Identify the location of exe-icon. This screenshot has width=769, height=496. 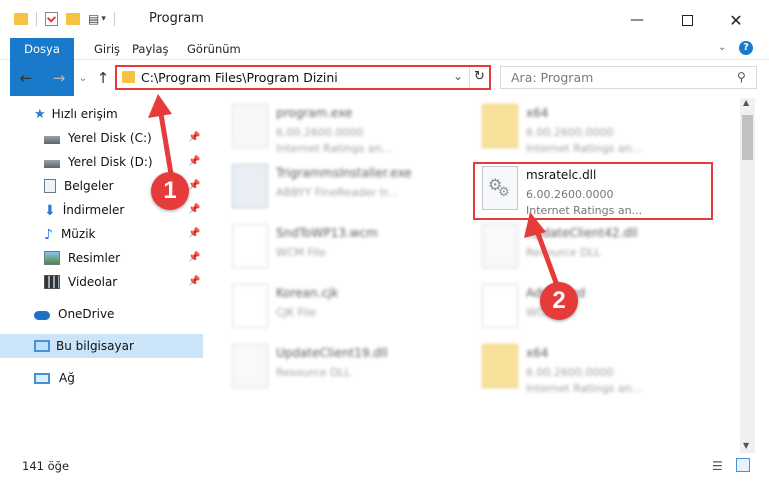
(250, 126).